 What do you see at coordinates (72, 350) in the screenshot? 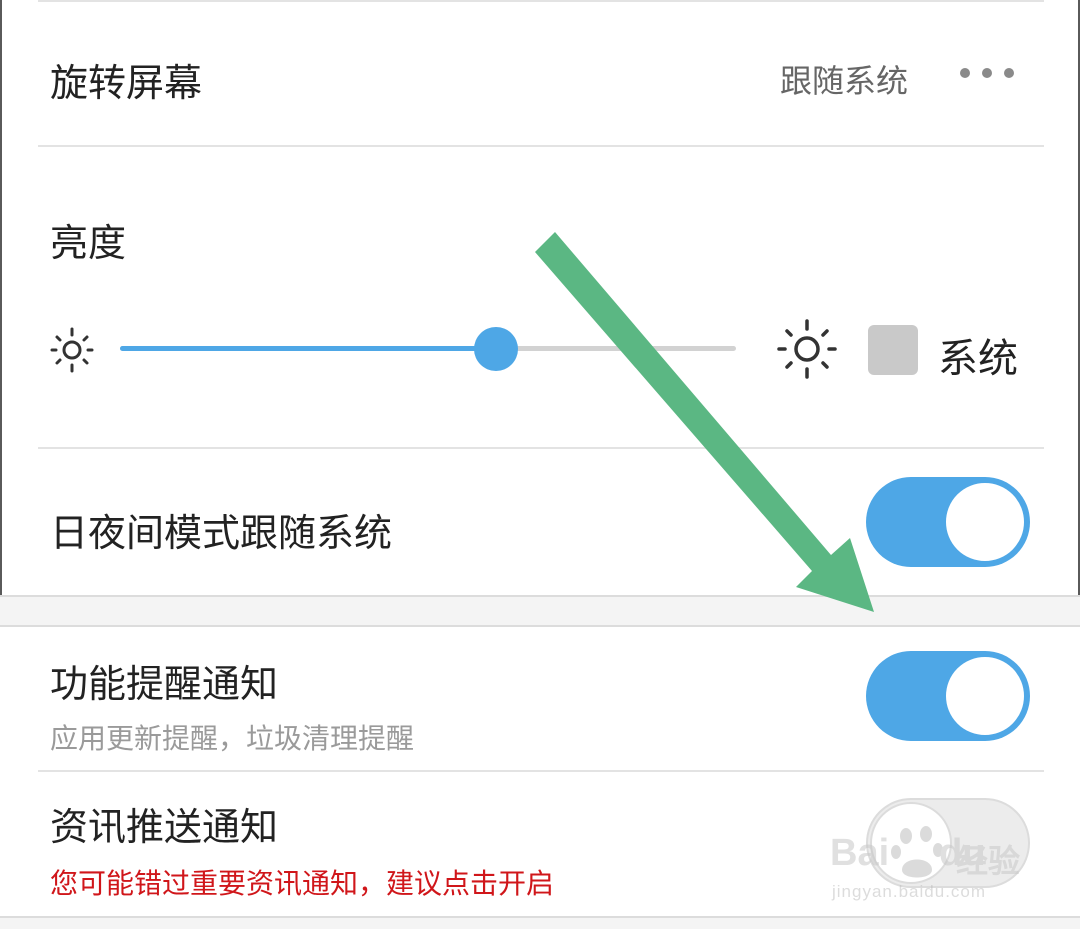
I see `sun-small-icon` at bounding box center [72, 350].